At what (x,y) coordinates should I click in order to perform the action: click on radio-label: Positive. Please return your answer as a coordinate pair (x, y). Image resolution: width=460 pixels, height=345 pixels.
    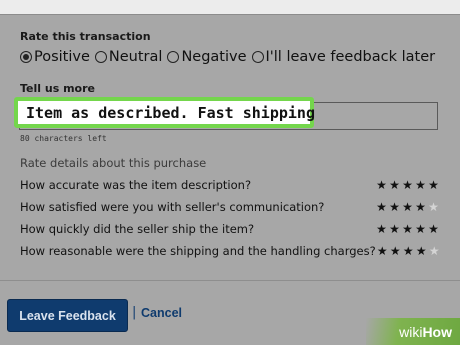
    Looking at the image, I should click on (62, 57).